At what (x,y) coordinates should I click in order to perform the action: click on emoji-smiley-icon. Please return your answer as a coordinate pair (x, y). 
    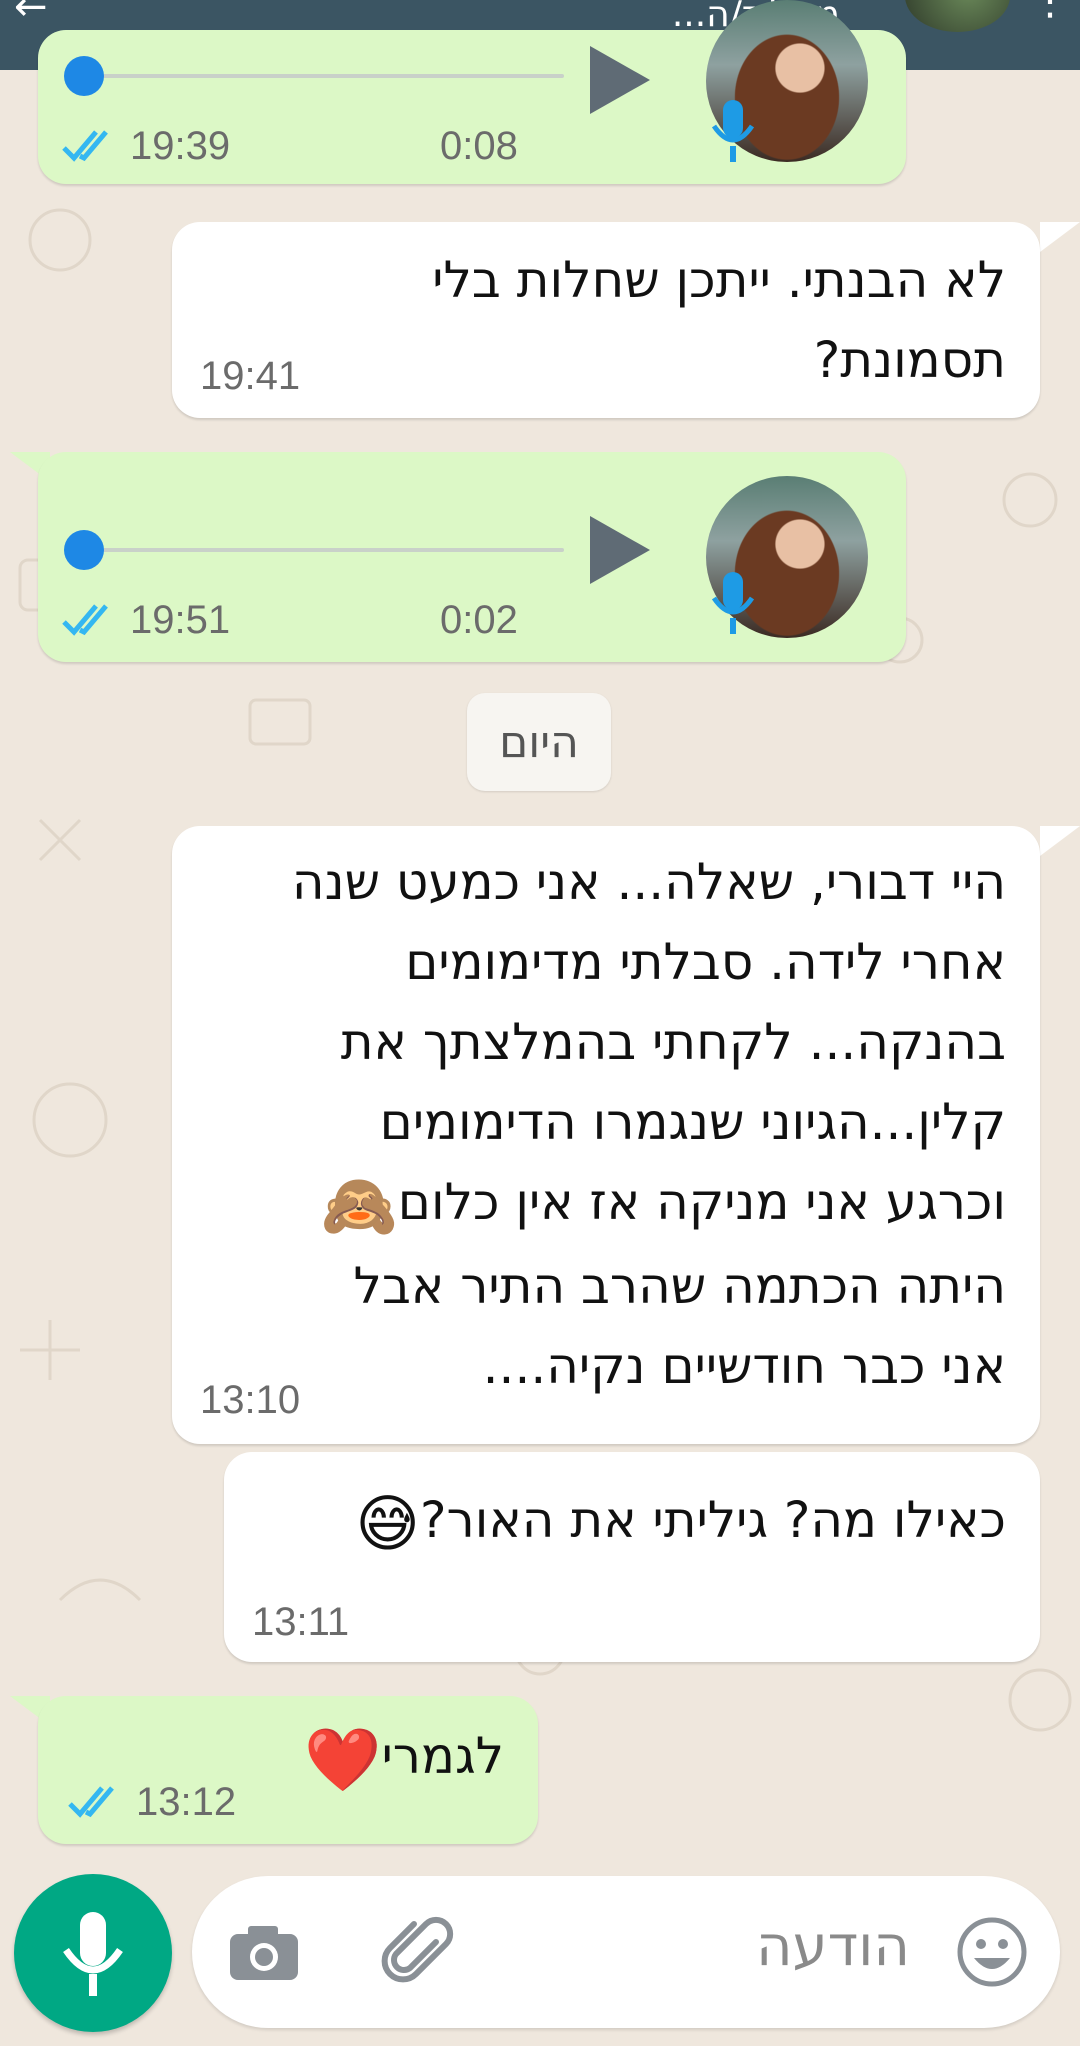
    Looking at the image, I should click on (992, 1952).